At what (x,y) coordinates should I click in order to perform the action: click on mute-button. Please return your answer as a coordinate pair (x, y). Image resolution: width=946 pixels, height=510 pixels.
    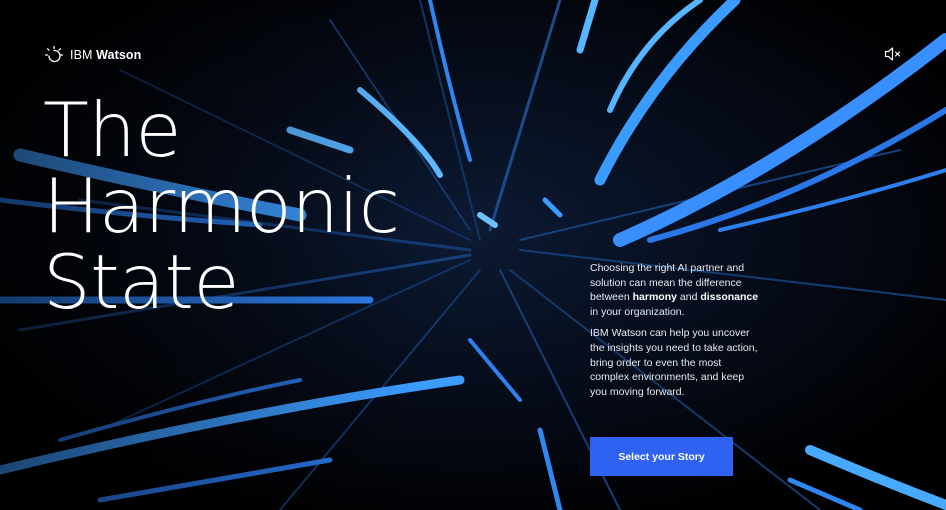
    Looking at the image, I should click on (893, 54).